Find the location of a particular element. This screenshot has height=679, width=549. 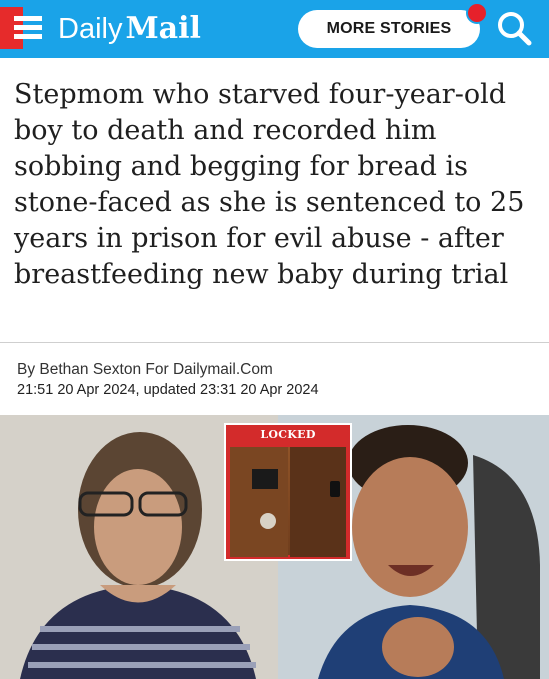

article-byline: By Bethan Sexton For Dailymail.Com is located at coordinates (145, 370).